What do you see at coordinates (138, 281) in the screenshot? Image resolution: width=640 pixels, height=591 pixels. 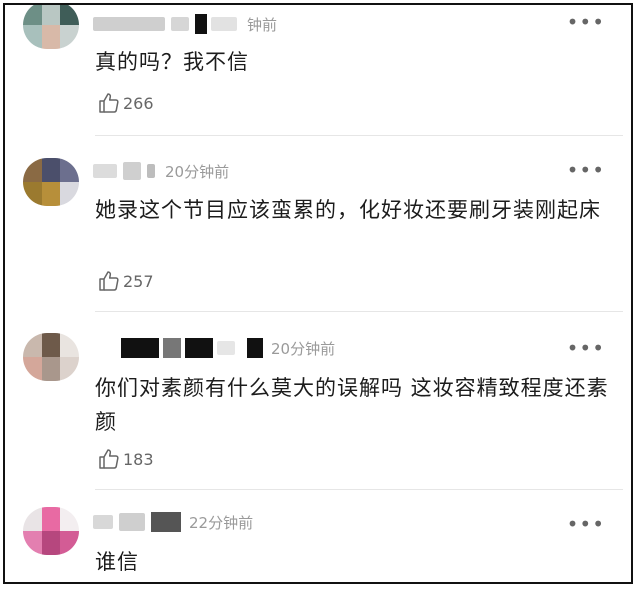 I see `like-count: 257` at bounding box center [138, 281].